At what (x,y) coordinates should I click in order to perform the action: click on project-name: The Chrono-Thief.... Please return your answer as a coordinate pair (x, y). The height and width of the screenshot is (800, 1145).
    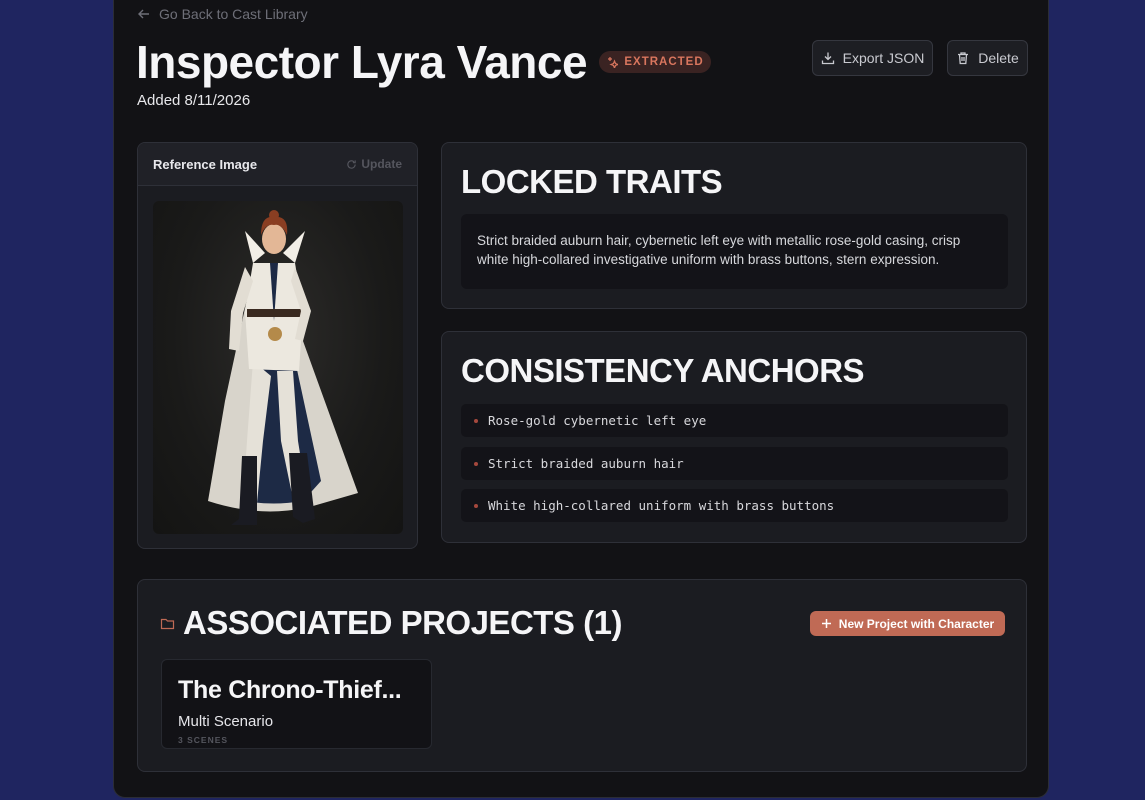
    Looking at the image, I should click on (290, 690).